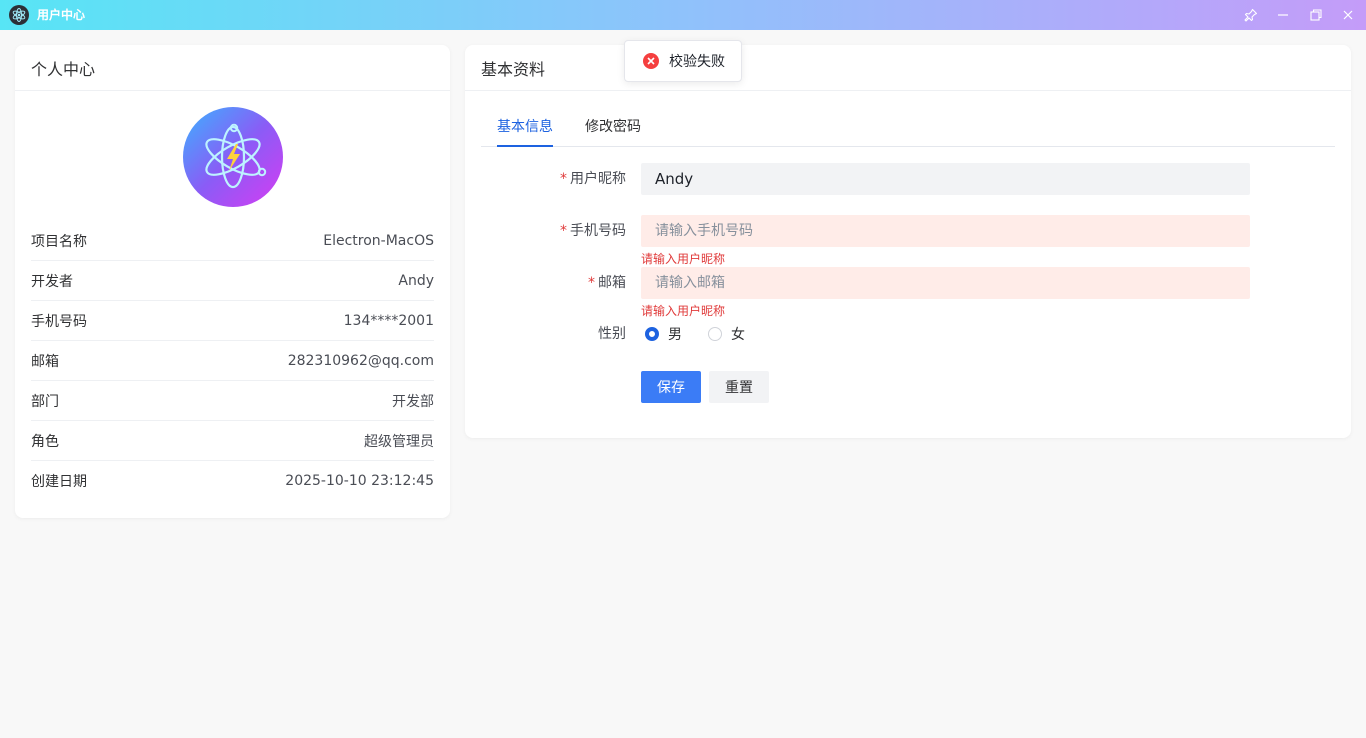 The width and height of the screenshot is (1366, 738). I want to click on email-label: * 邮箱, so click(607, 283).